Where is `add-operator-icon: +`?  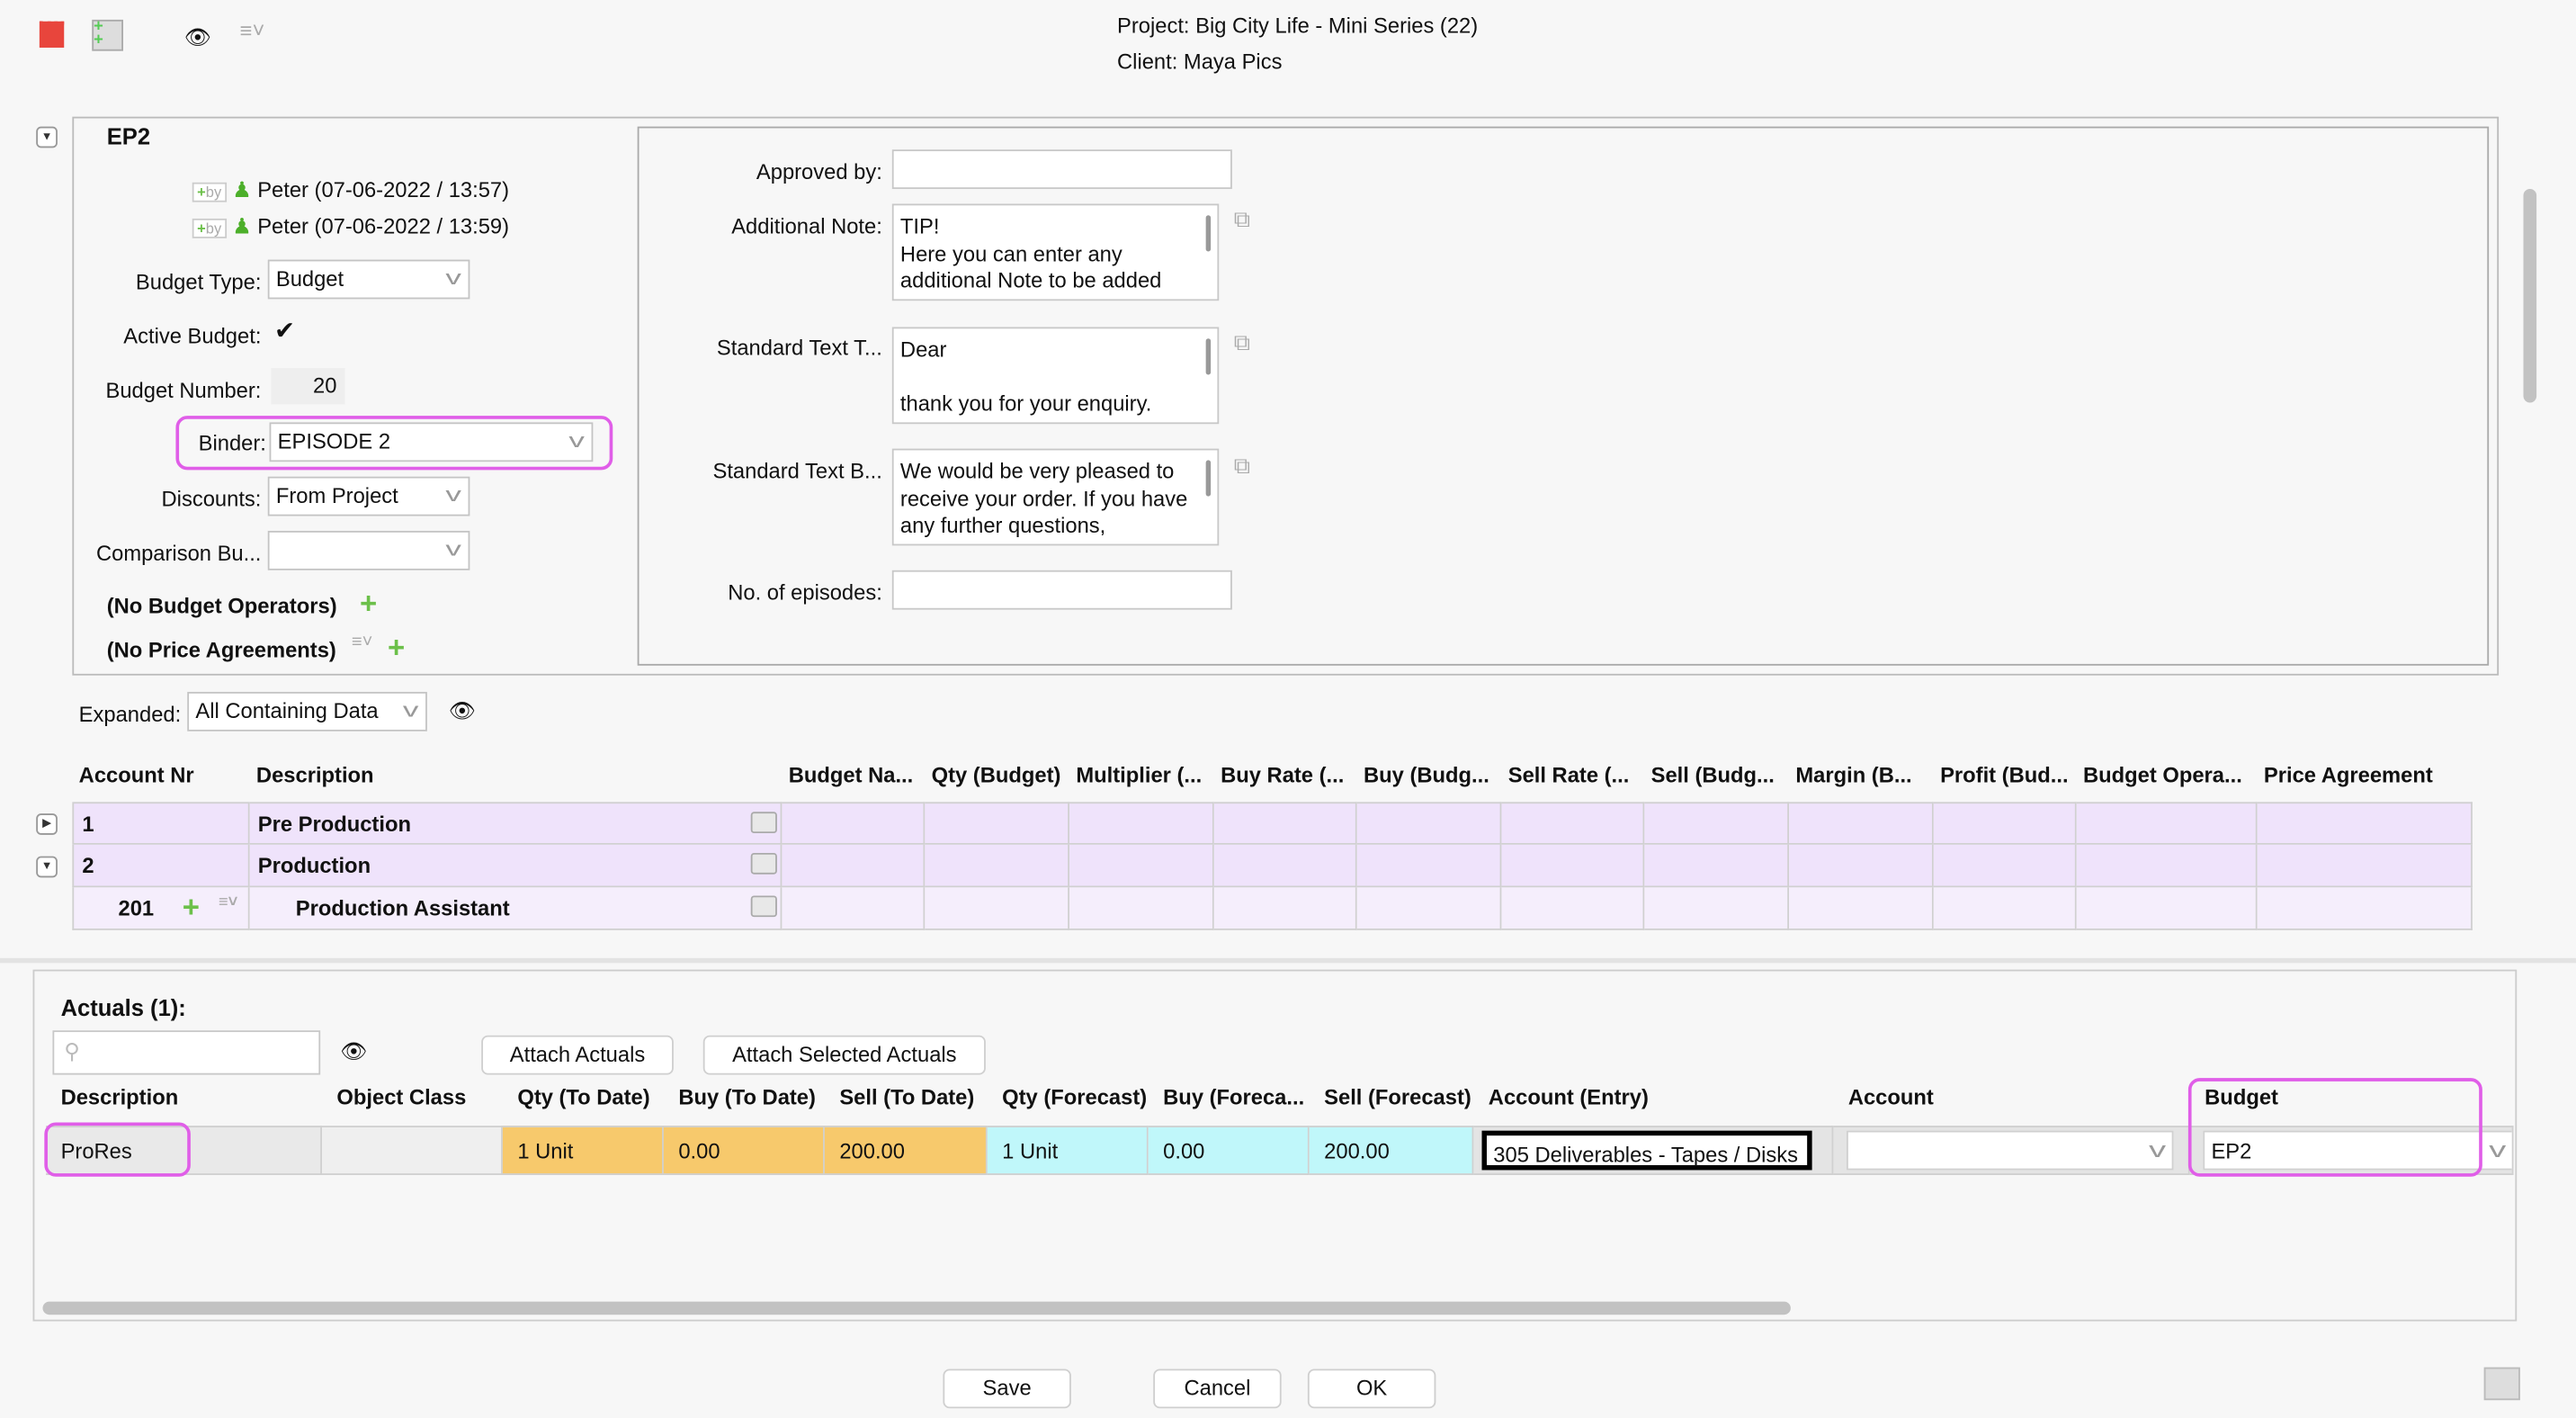
add-operator-icon: + is located at coordinates (368, 603).